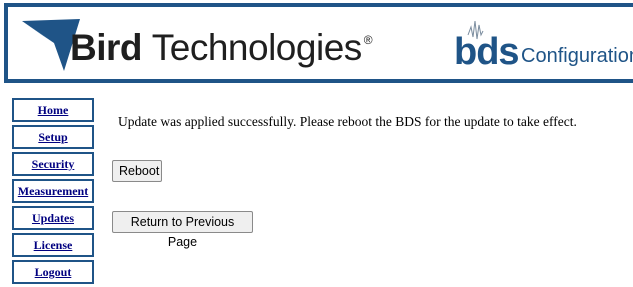 This screenshot has width=633, height=287. What do you see at coordinates (182, 230) in the screenshot?
I see `return-to-previous-page-button: Return to Previous Page` at bounding box center [182, 230].